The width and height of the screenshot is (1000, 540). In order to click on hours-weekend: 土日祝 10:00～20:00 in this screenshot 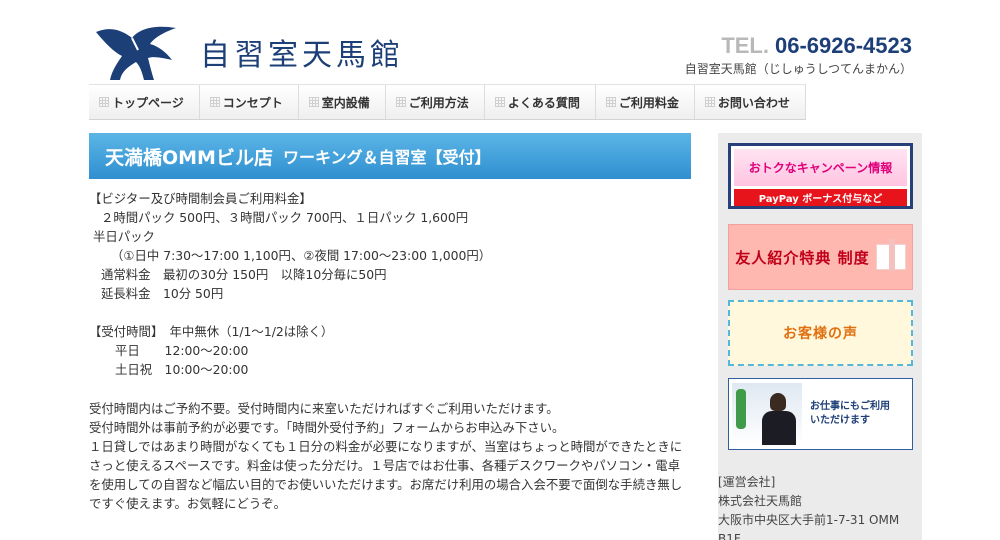, I will do `click(182, 369)`.